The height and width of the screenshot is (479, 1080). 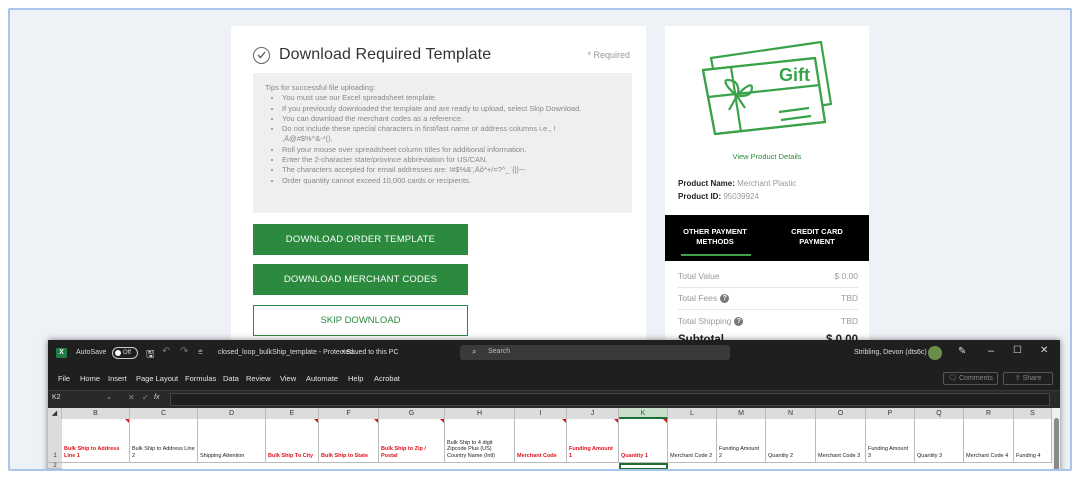 I want to click on maximize-icon: ☐, so click(x=1017, y=350).